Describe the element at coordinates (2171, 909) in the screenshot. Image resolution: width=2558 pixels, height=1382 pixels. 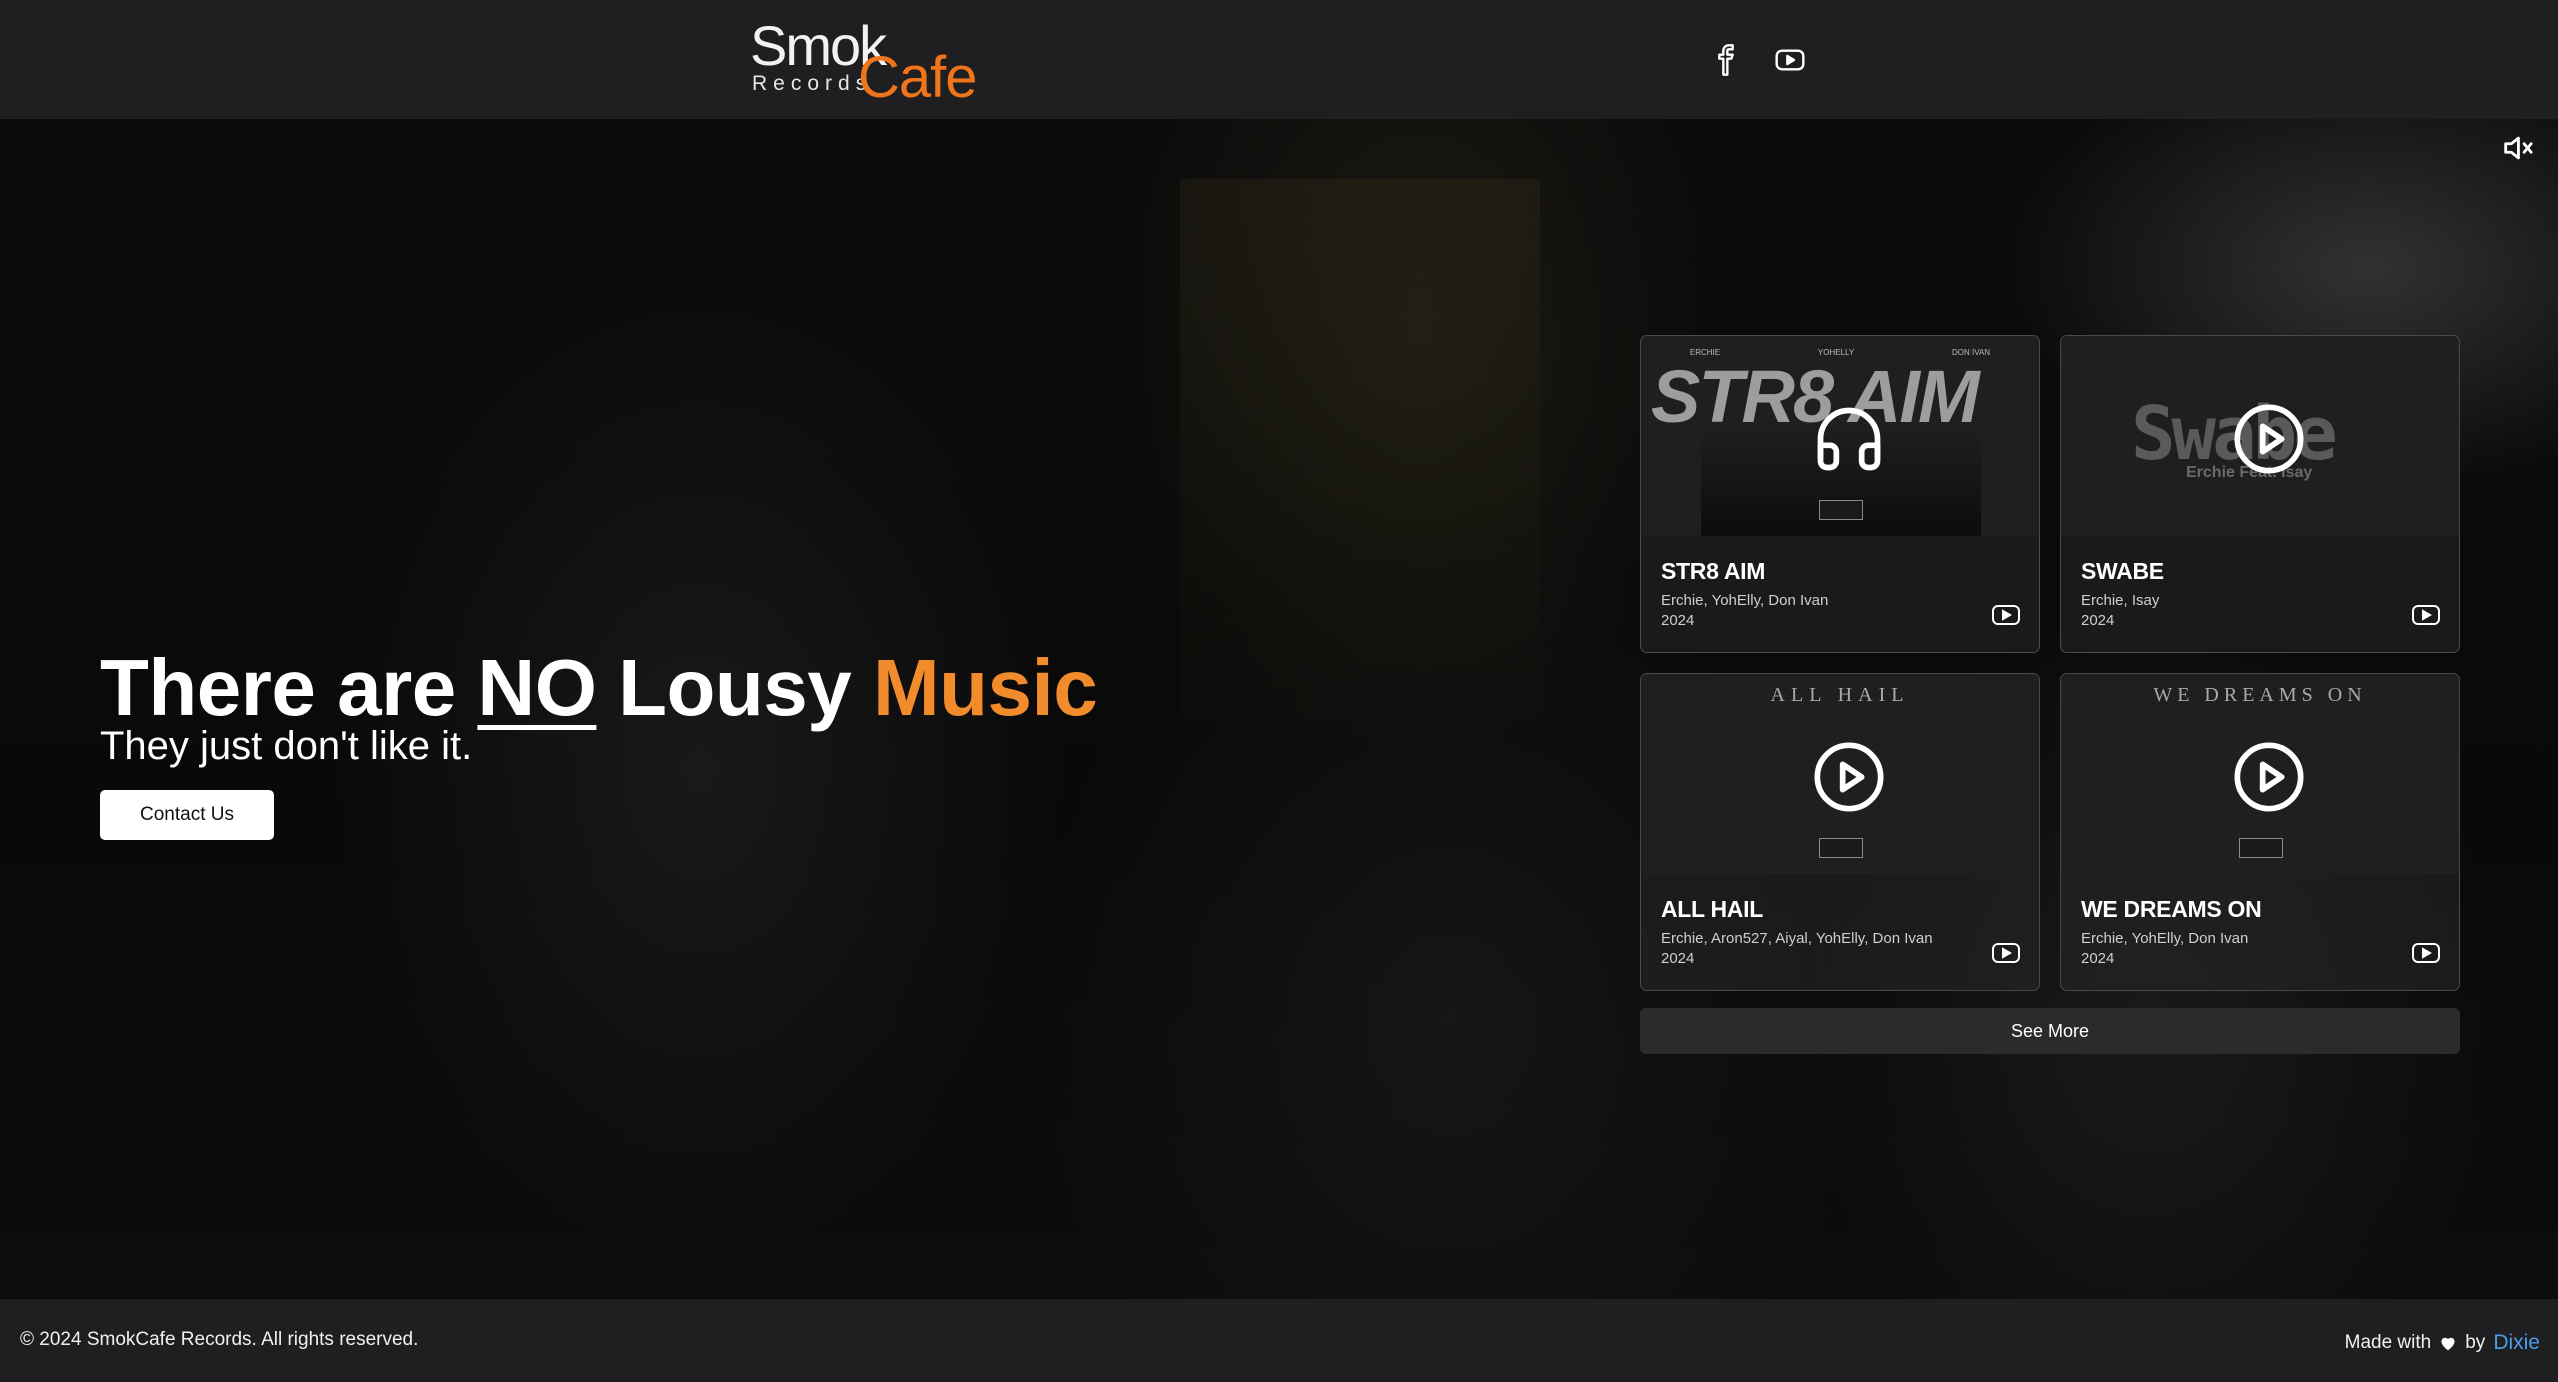
I see `release-title: WE DREAMS ON` at that location.